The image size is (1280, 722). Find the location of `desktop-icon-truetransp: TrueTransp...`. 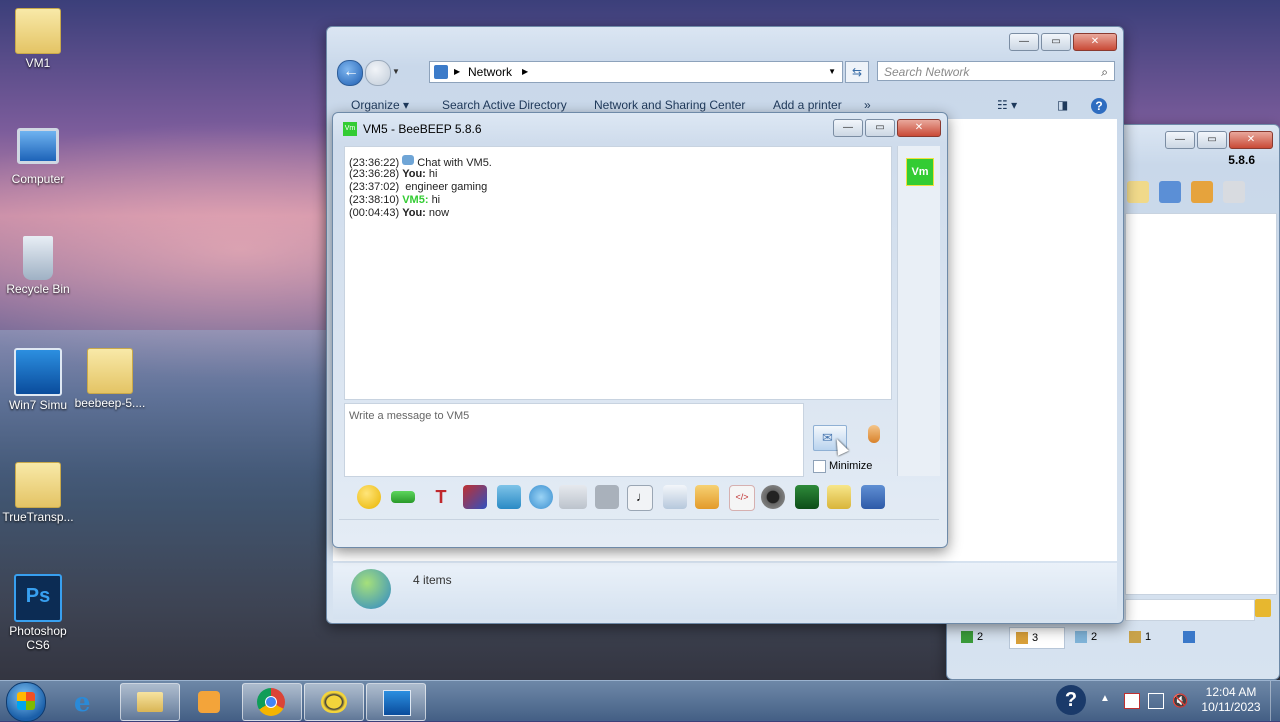

desktop-icon-truetransp: TrueTransp... is located at coordinates (38, 493).